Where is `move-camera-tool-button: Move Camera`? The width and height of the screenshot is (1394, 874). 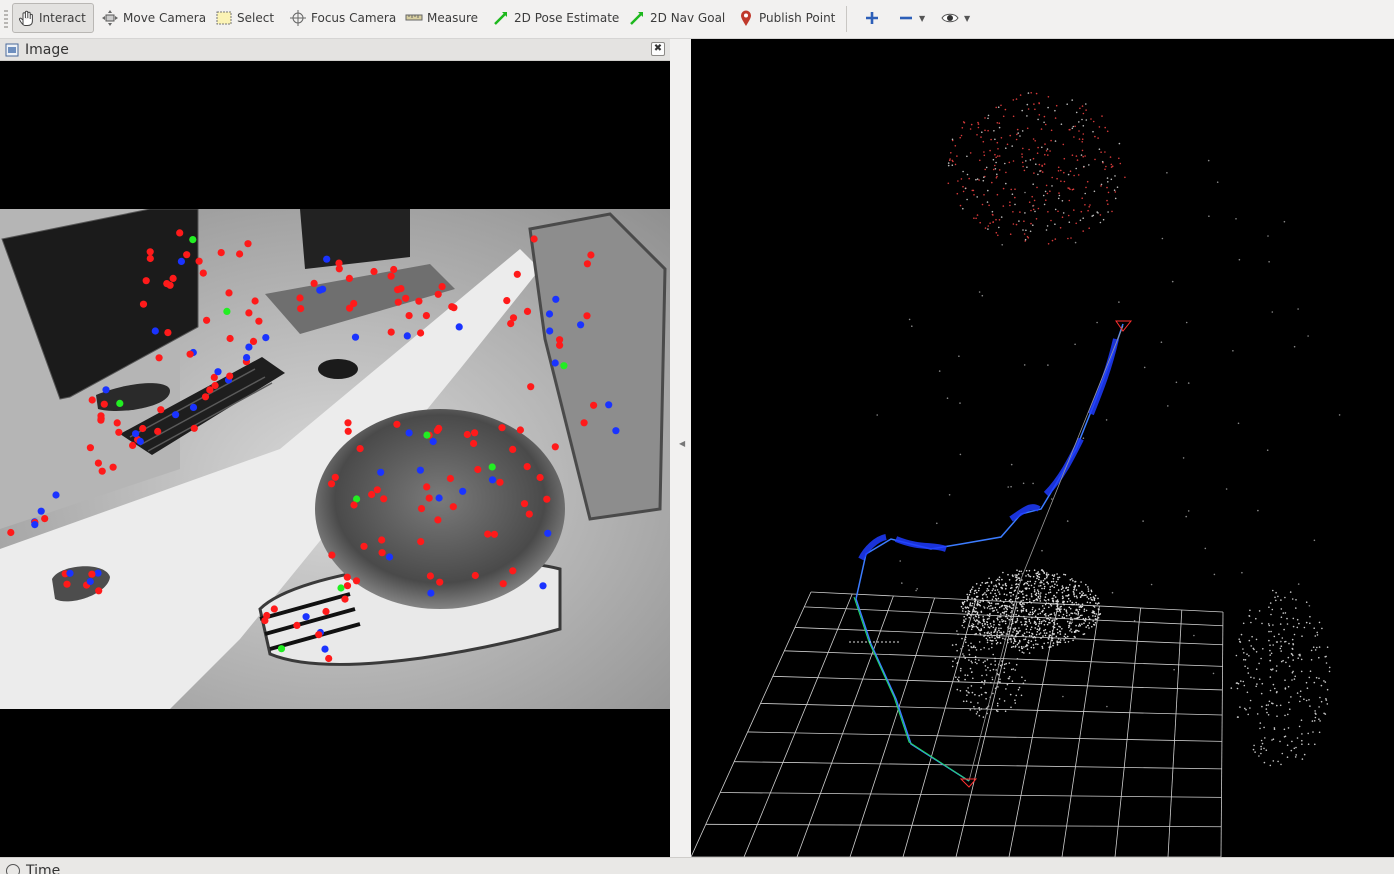
move-camera-tool-button: Move Camera is located at coordinates (153, 18).